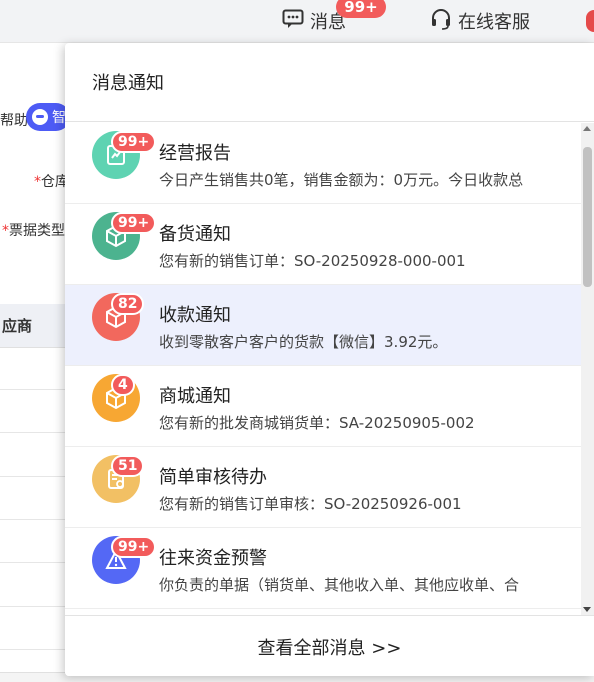  What do you see at coordinates (35, 326) in the screenshot?
I see `table-header-supplier: 应商` at bounding box center [35, 326].